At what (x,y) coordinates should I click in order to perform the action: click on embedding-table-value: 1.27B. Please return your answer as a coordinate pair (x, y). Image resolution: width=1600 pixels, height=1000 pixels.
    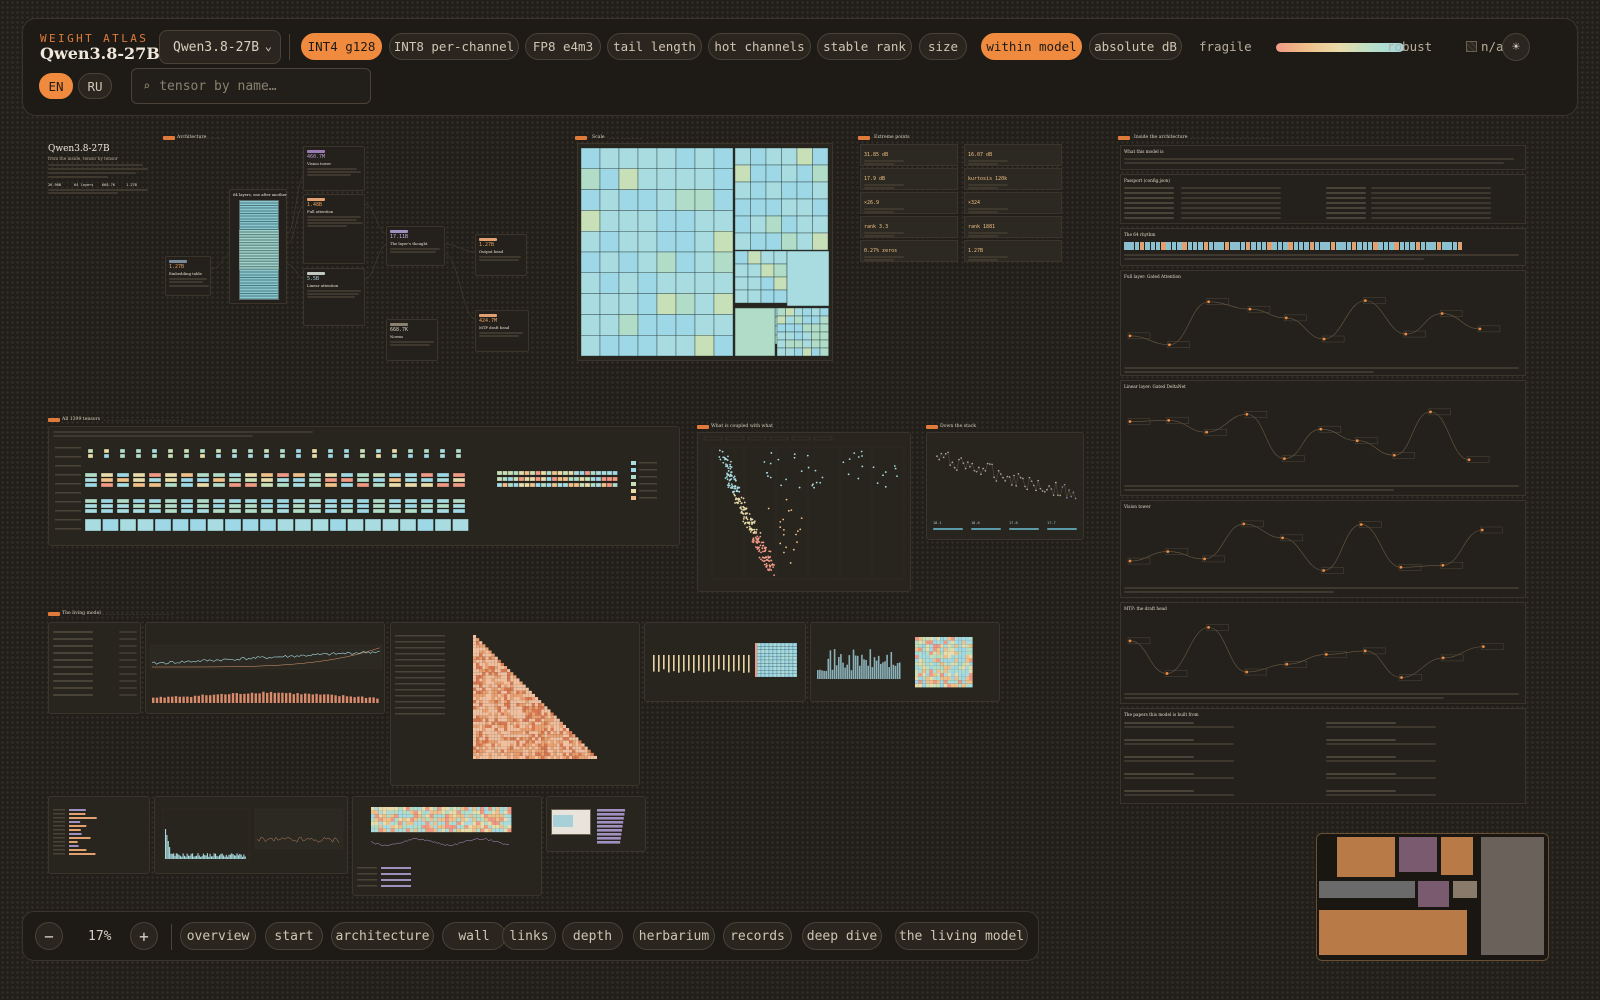
    Looking at the image, I should click on (177, 267).